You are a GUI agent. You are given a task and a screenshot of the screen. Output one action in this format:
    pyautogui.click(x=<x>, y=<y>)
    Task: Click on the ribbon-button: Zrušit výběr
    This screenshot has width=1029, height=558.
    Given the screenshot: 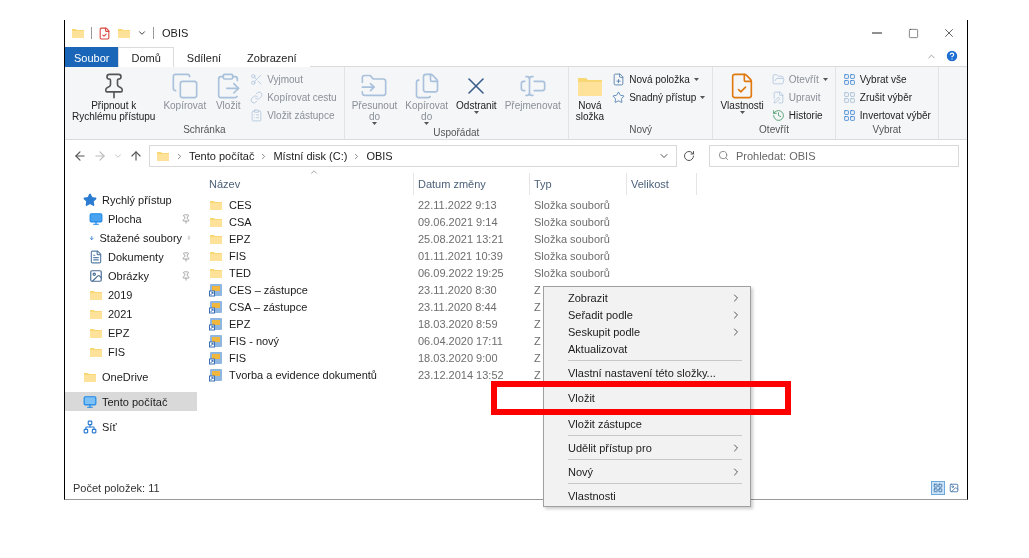 What is the action you would take?
    pyautogui.click(x=886, y=97)
    